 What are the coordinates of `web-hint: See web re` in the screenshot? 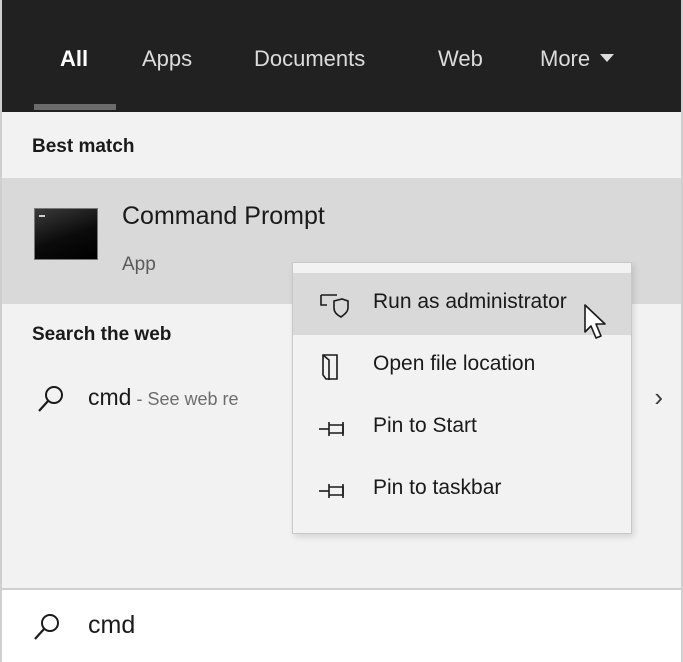 It's located at (193, 399).